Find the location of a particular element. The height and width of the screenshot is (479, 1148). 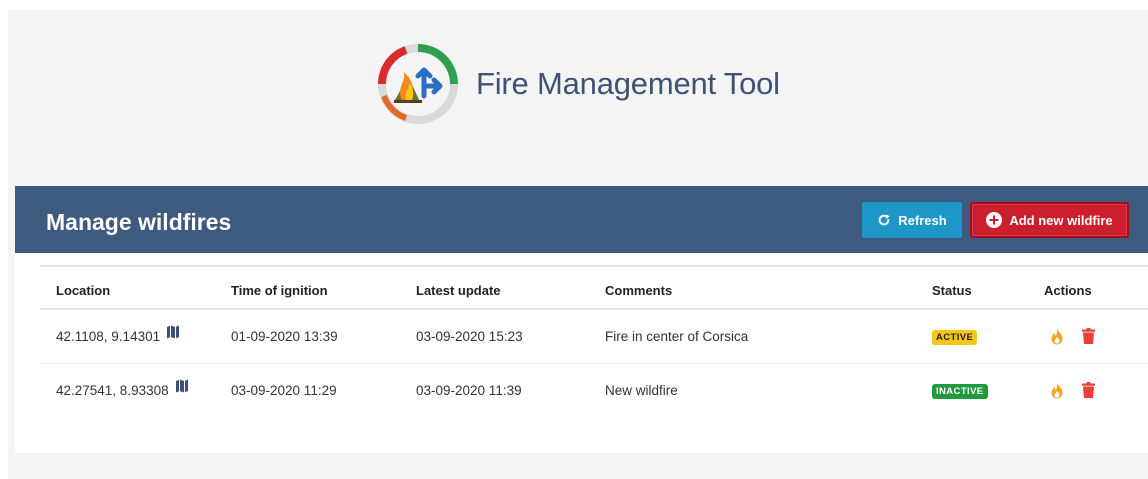

column-header-latest-update: Latest update is located at coordinates (510, 287).